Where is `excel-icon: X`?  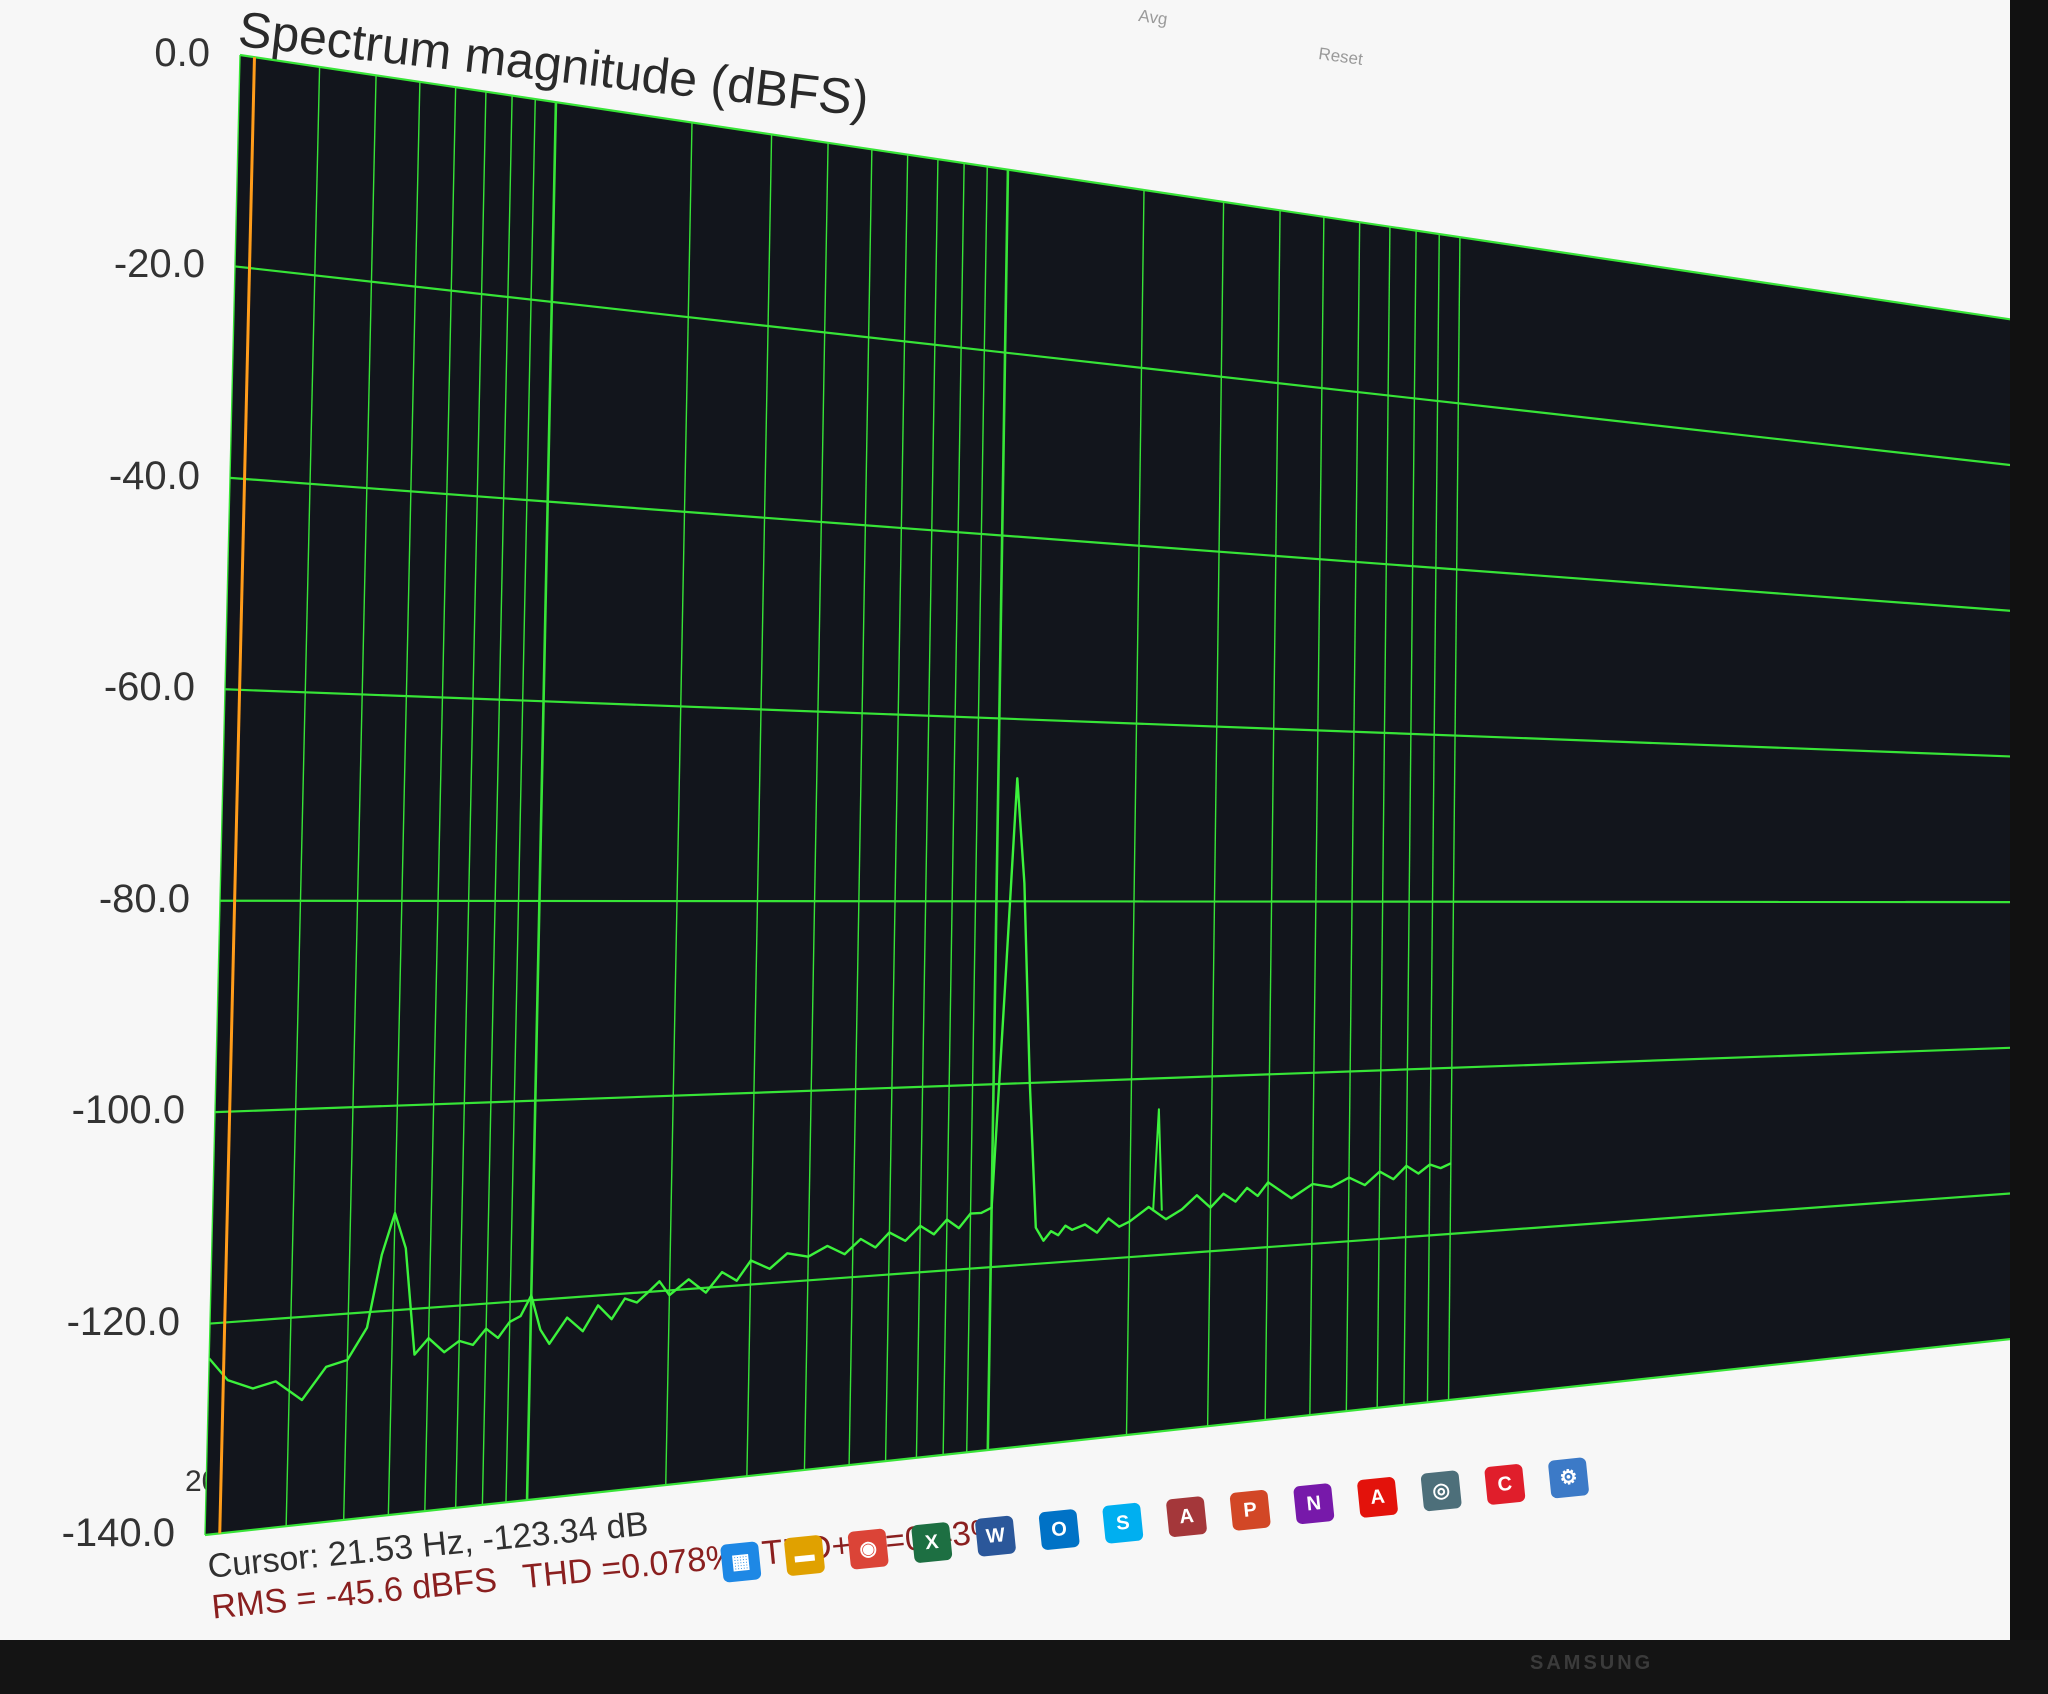 excel-icon: X is located at coordinates (932, 1542).